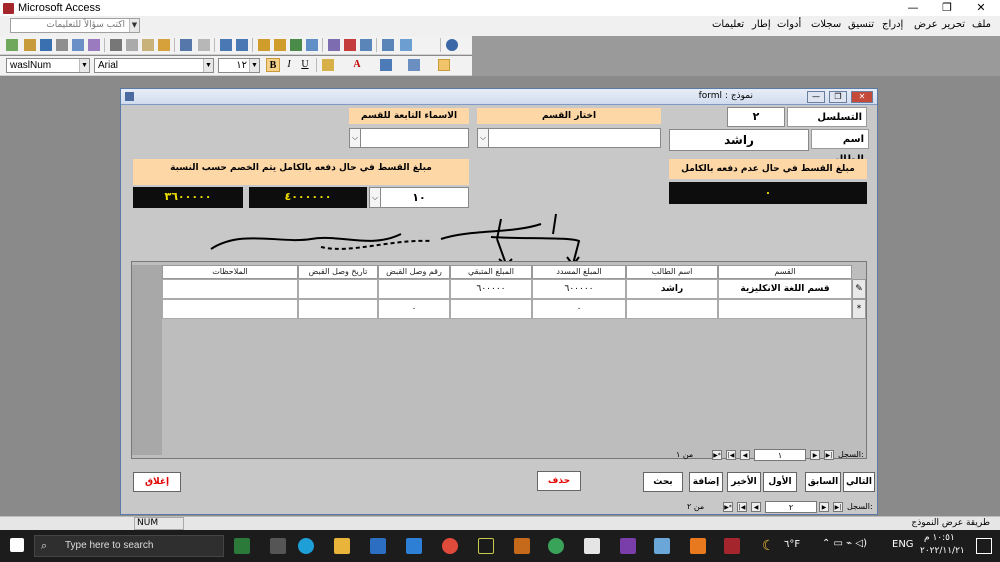 This screenshot has width=1000, height=562. Describe the element at coordinates (414, 546) in the screenshot. I see `mail-icon` at that location.